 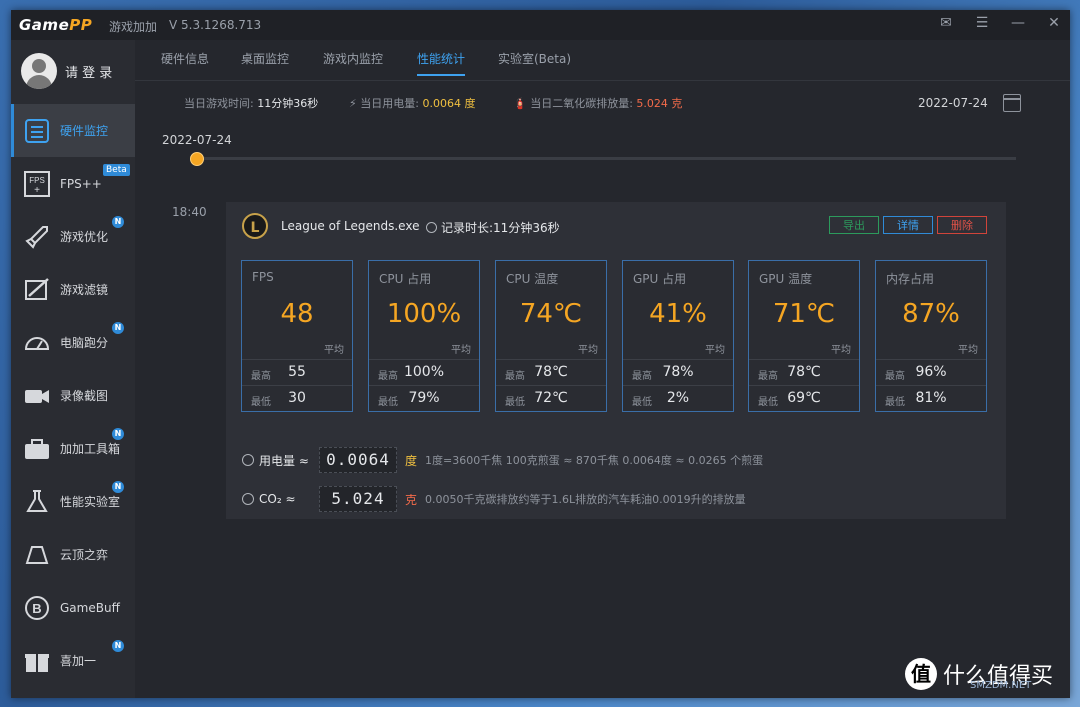 I want to click on sidebar-item-game-filter: 游戏滤镜, so click(x=73, y=289).